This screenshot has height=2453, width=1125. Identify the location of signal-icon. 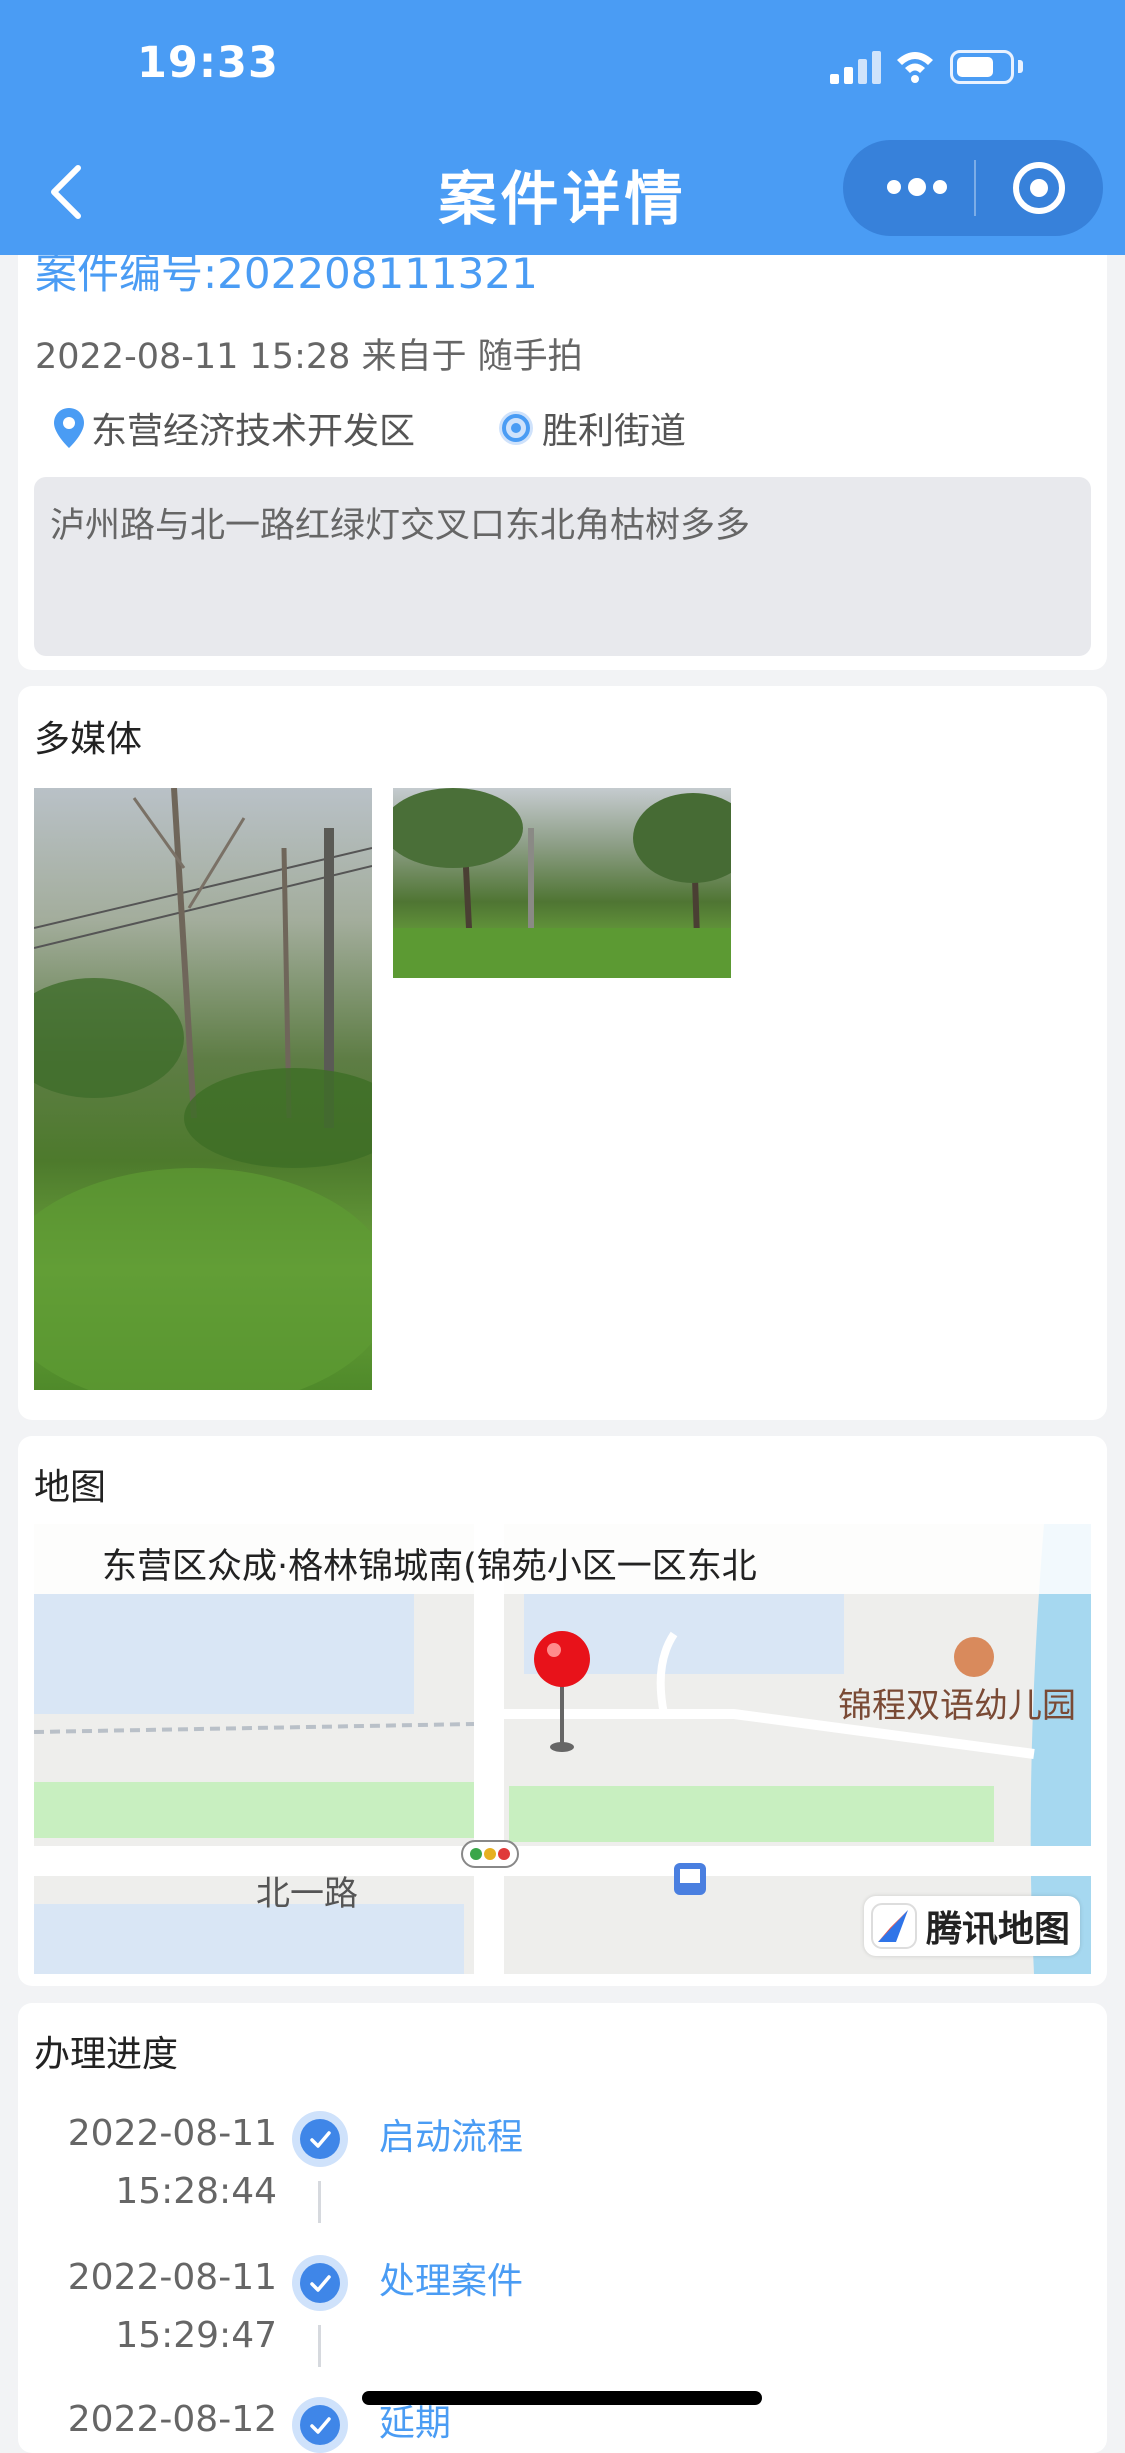
(855, 67).